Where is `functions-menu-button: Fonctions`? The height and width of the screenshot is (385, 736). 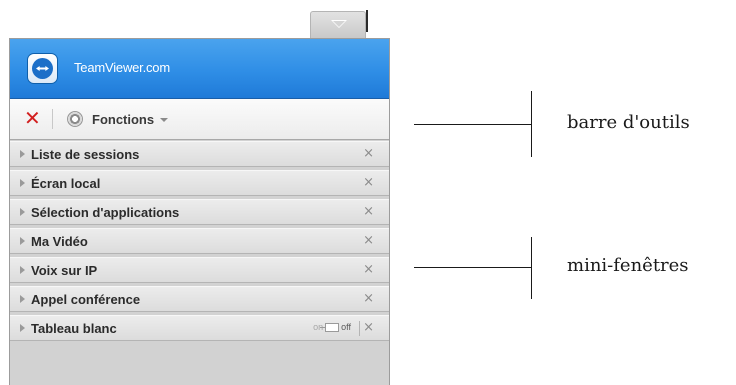 functions-menu-button: Fonctions is located at coordinates (118, 119).